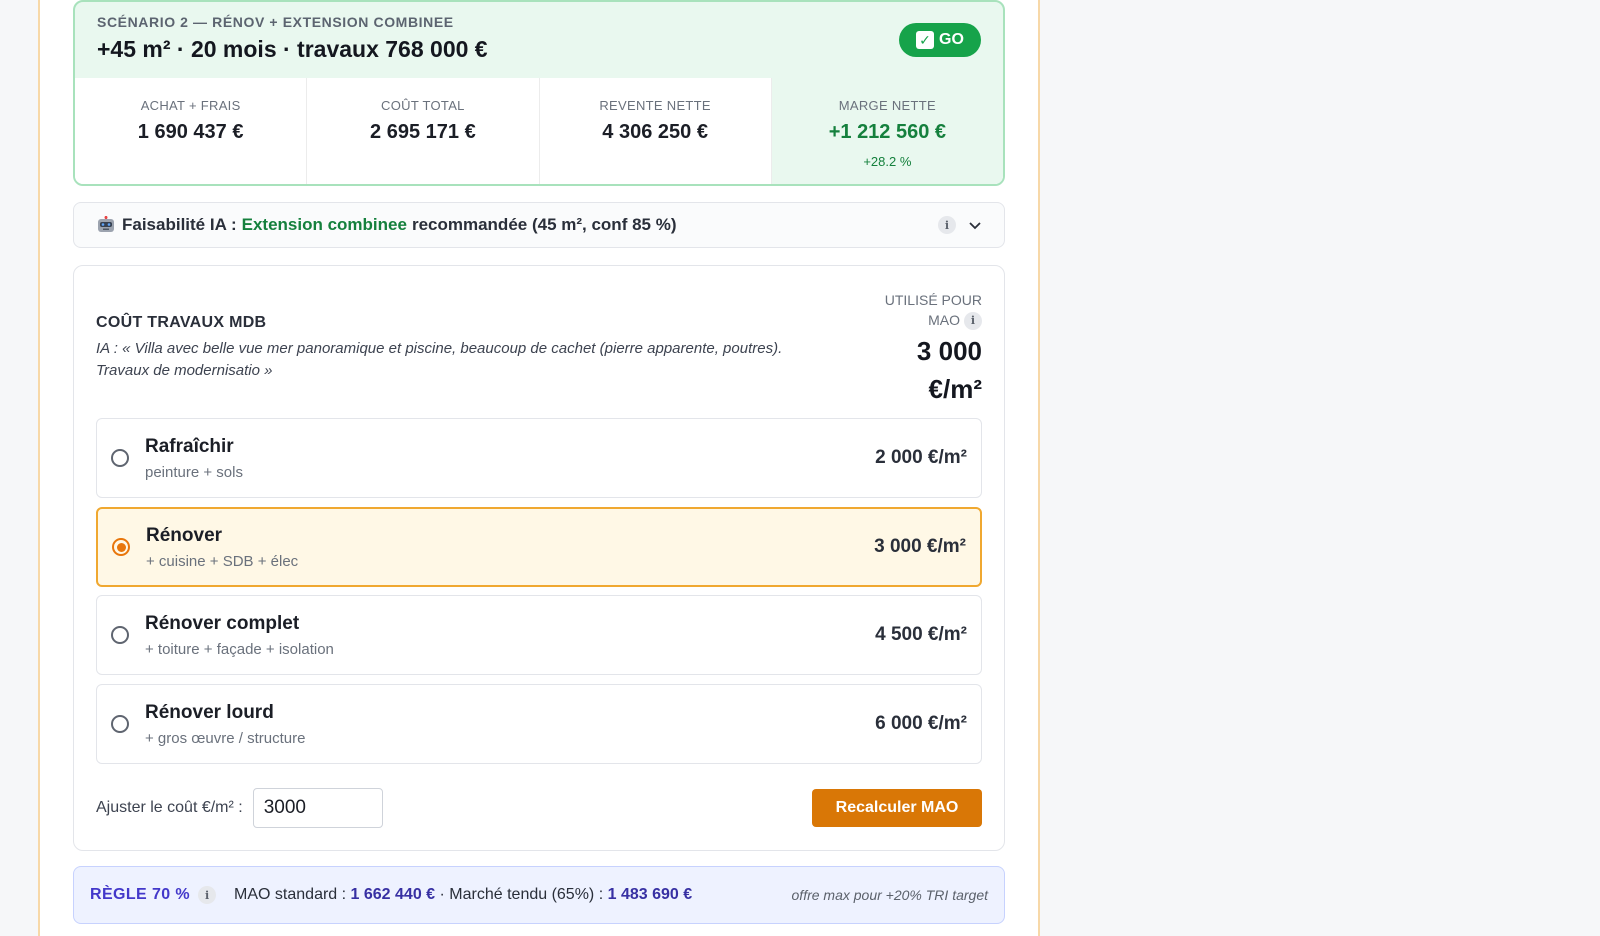 The width and height of the screenshot is (1600, 936). I want to click on stat-cout-total: COÛT TOTAL 2 695 171 €, so click(423, 131).